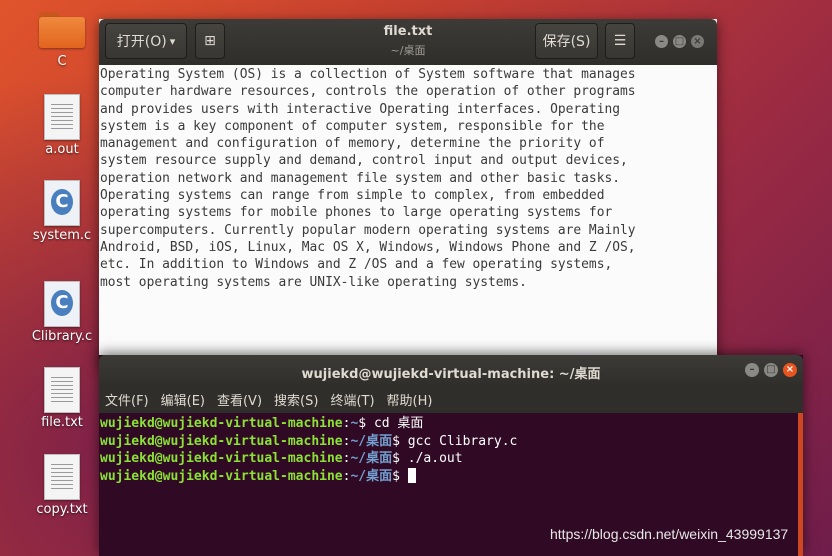 Image resolution: width=832 pixels, height=556 pixels. Describe the element at coordinates (431, 458) in the screenshot. I see `command-text: ./a.out` at that location.